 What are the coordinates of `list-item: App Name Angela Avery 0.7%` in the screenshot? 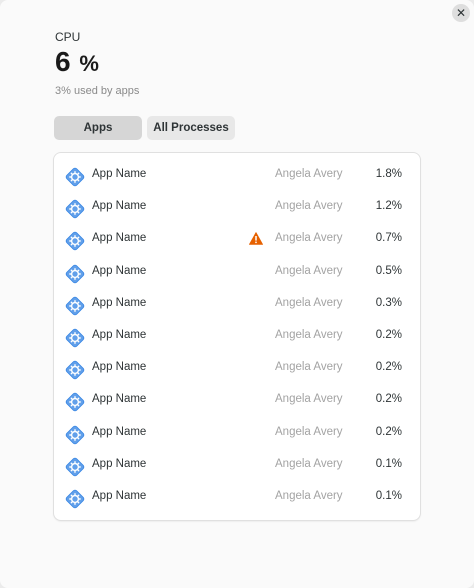 It's located at (237, 240).